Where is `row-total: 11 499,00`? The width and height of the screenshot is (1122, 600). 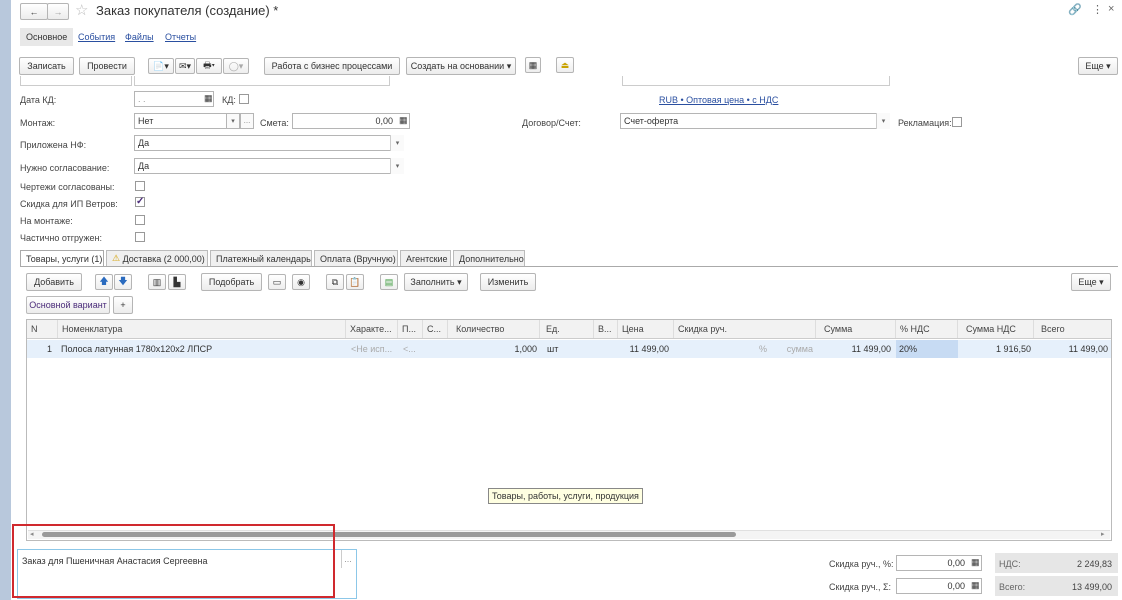 row-total: 11 499,00 is located at coordinates (1074, 349).